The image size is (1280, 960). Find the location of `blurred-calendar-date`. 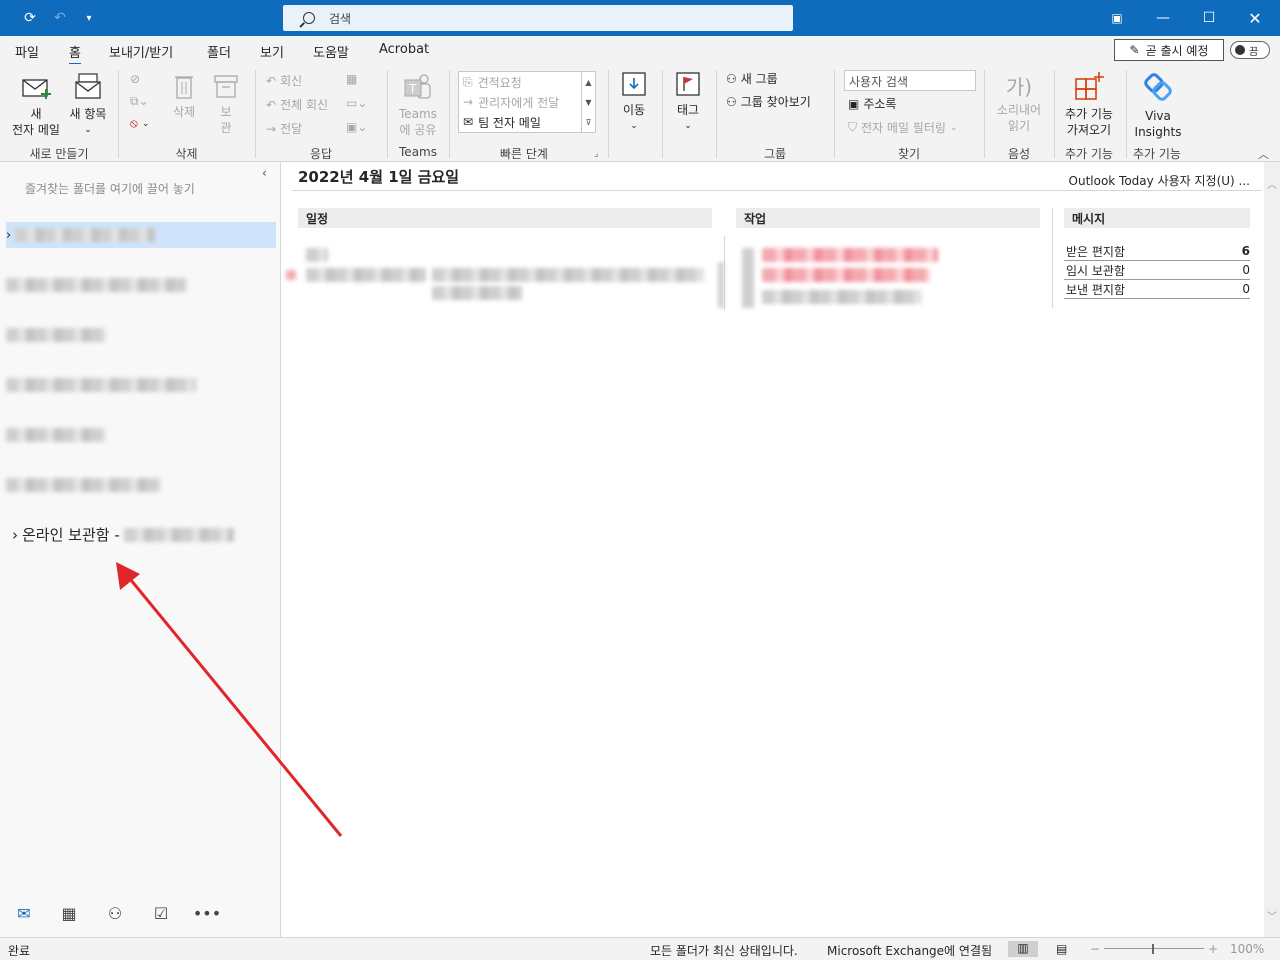

blurred-calendar-date is located at coordinates (317, 255).